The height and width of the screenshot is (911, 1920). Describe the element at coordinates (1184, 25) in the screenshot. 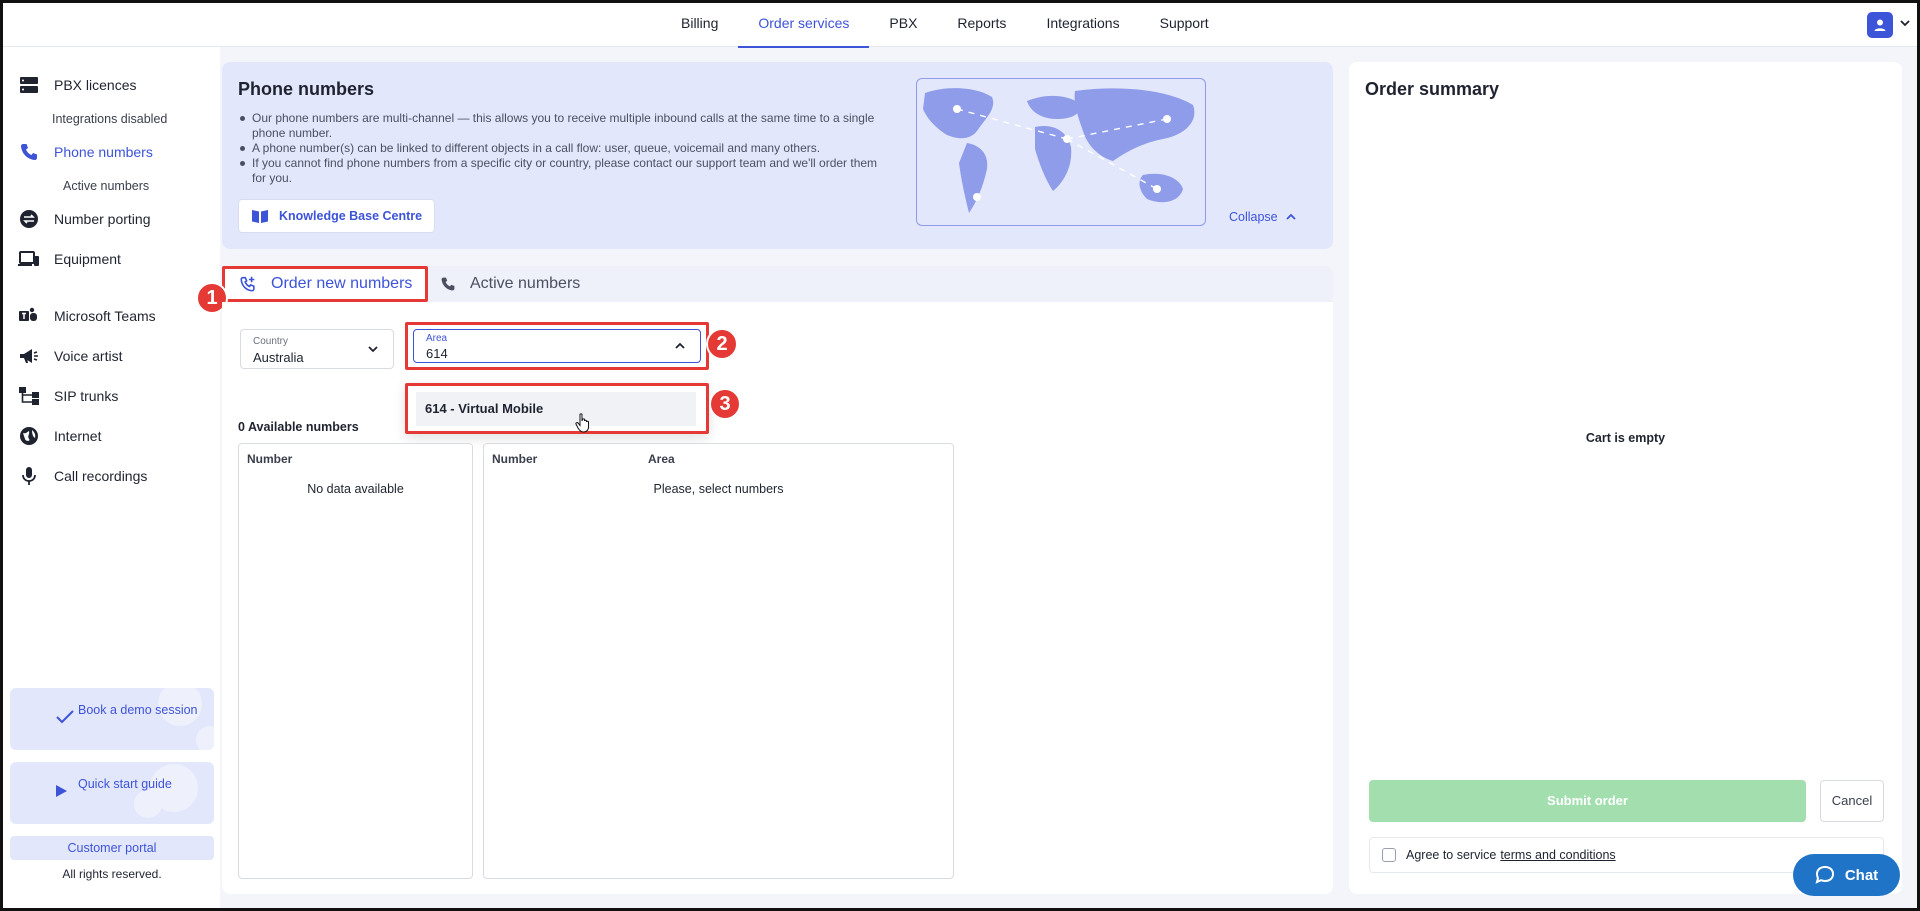

I see `nav-tab-support: Support` at that location.